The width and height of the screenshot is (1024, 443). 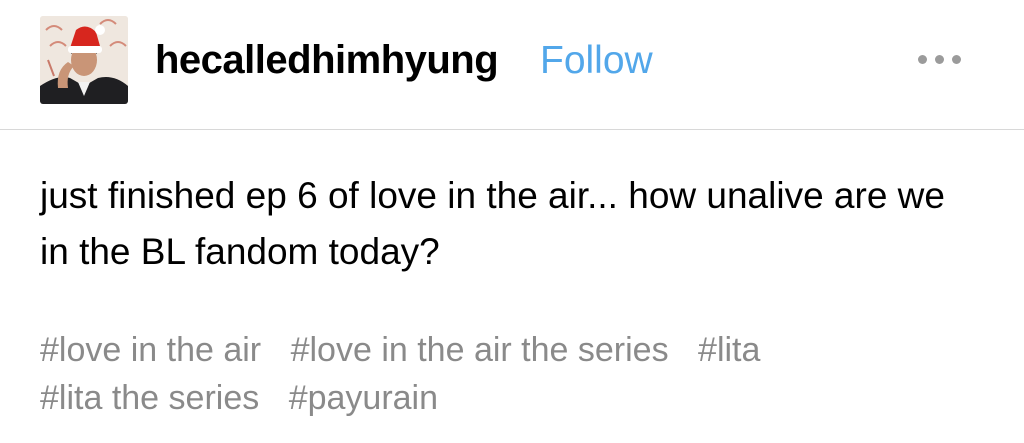 What do you see at coordinates (363, 398) in the screenshot?
I see `tag-link: #payurain` at bounding box center [363, 398].